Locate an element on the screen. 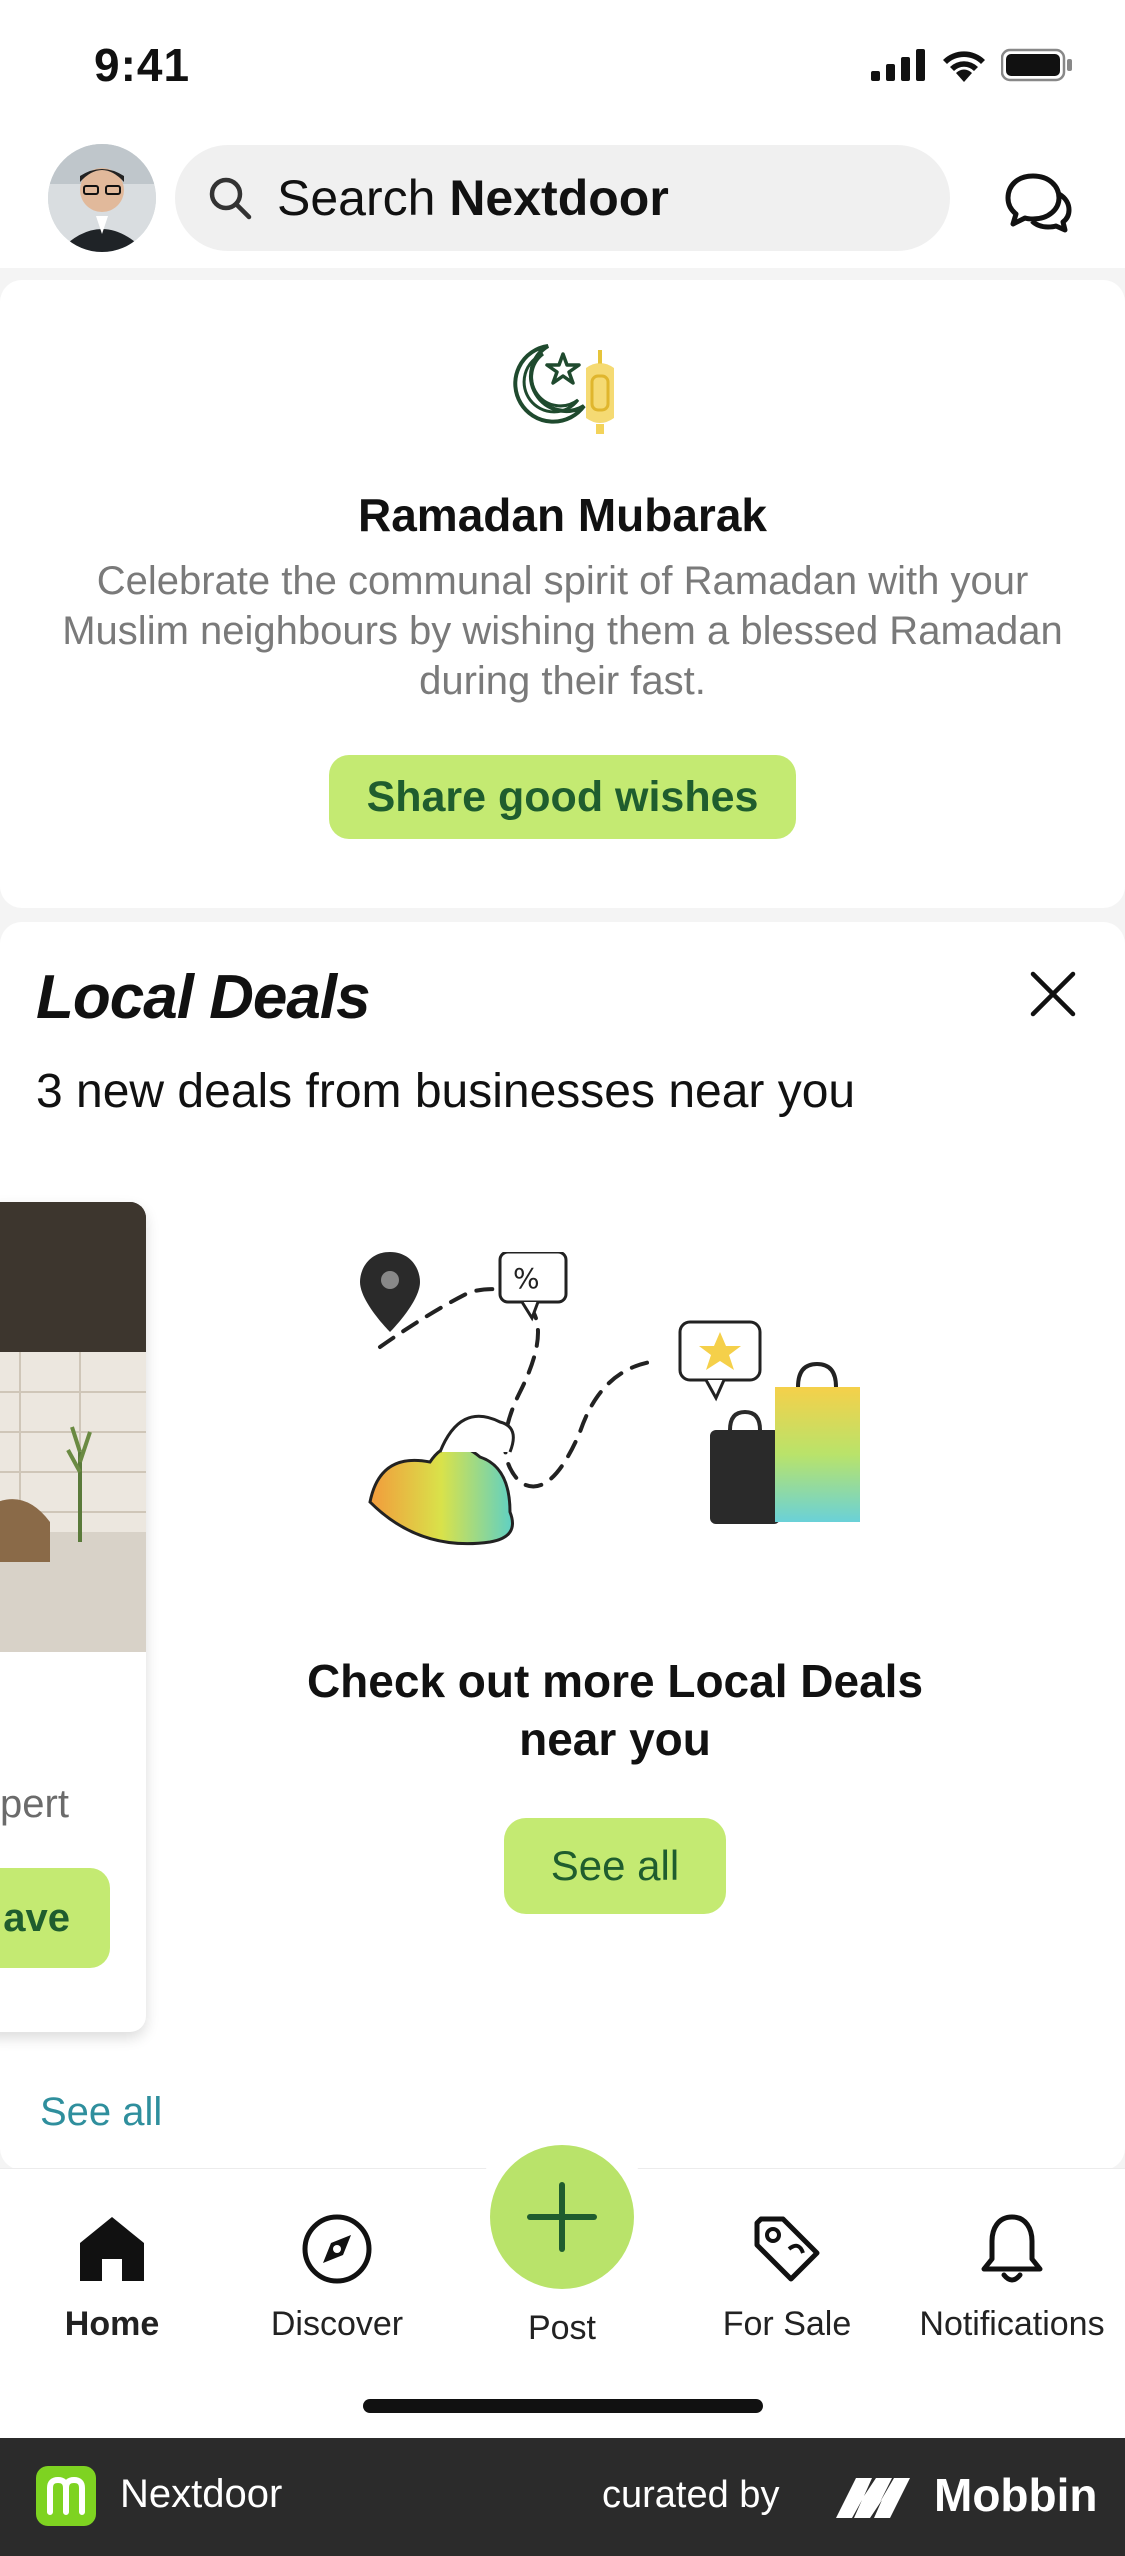 The image size is (1125, 2556). ramadan-title: Ramadan Mubarak is located at coordinates (562, 515).